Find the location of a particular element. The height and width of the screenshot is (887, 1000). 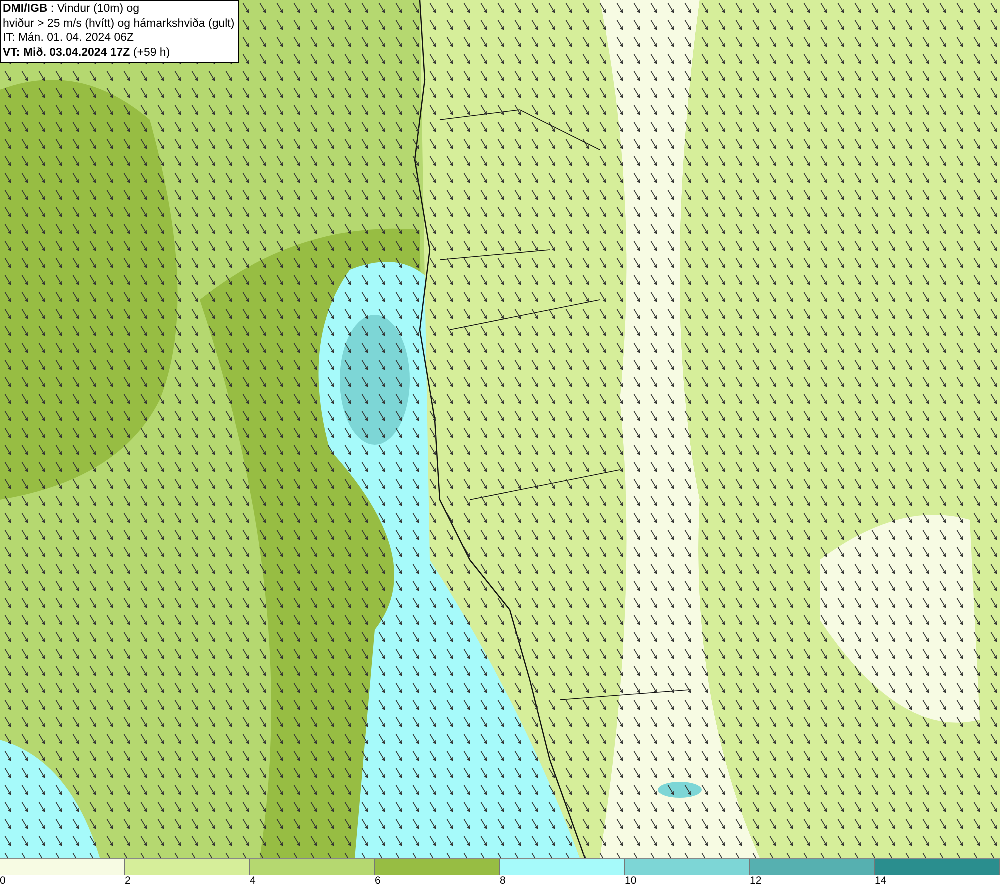

legend-label: 10 is located at coordinates (631, 881).